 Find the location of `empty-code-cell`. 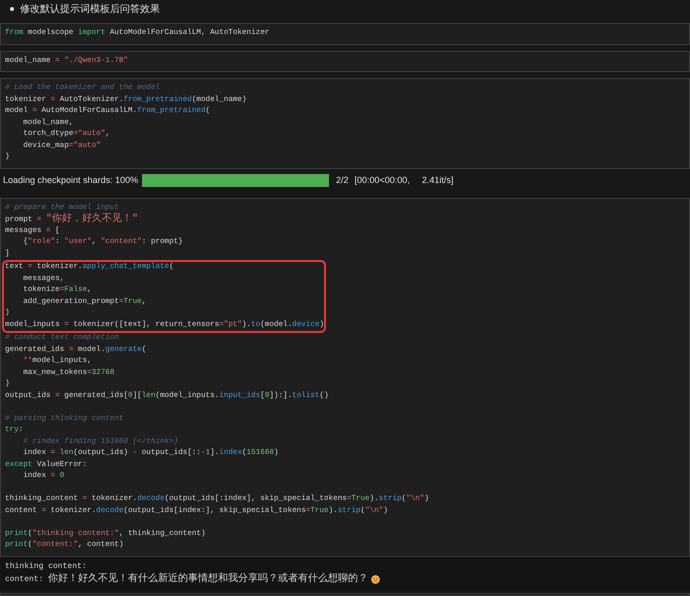

empty-code-cell is located at coordinates (345, 594).